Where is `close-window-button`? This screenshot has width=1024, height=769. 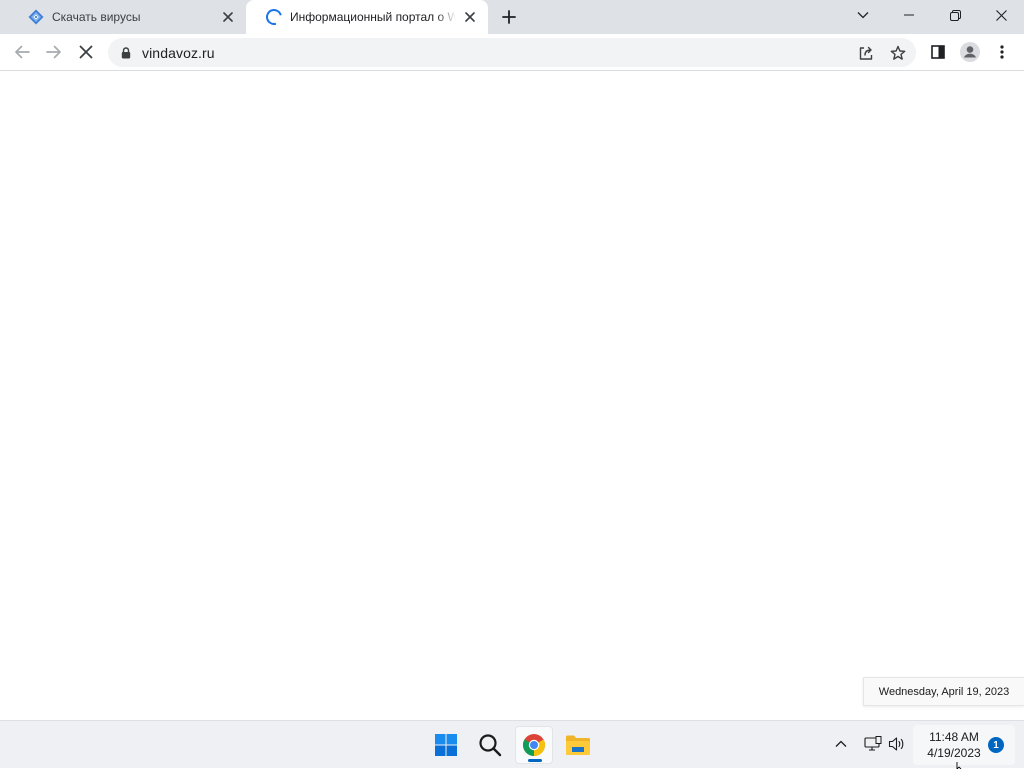 close-window-button is located at coordinates (1001, 15).